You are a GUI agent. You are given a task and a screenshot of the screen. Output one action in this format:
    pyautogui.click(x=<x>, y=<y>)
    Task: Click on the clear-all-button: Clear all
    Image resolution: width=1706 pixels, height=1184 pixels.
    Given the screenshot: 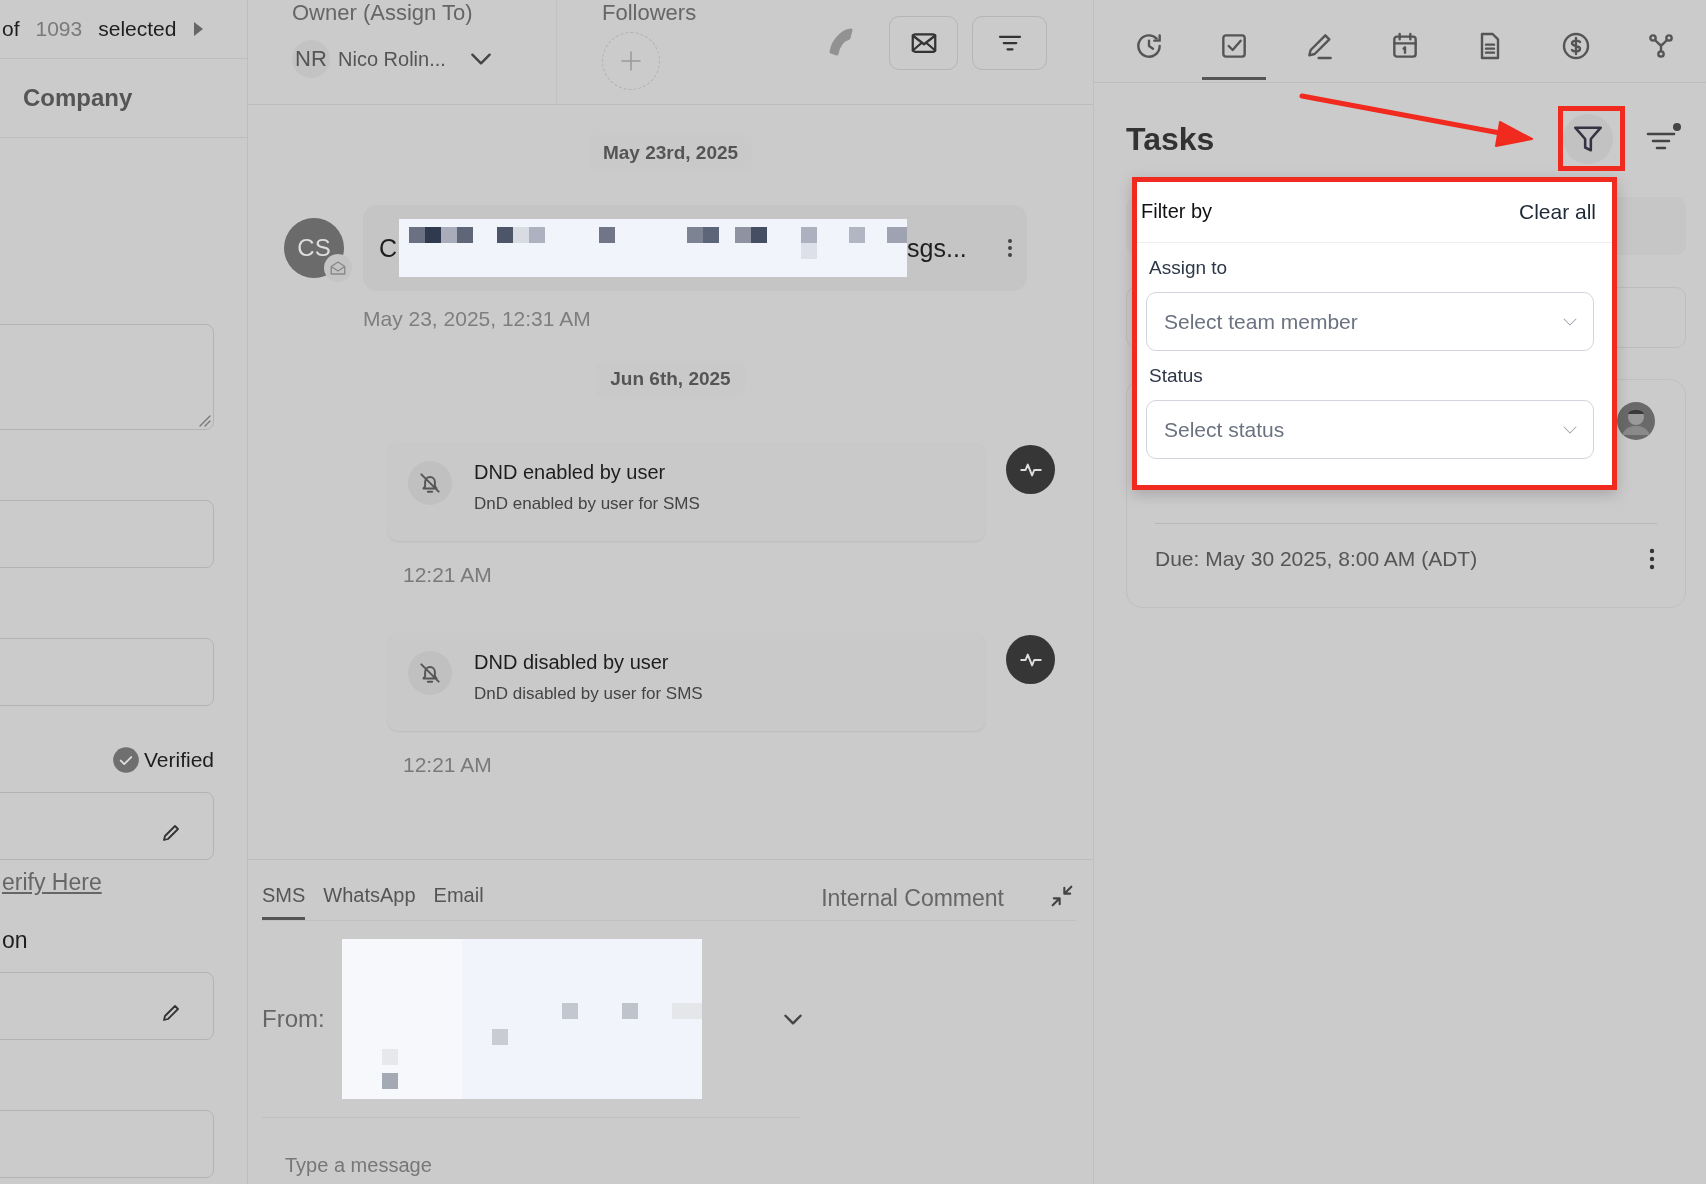 What is the action you would take?
    pyautogui.click(x=1557, y=211)
    